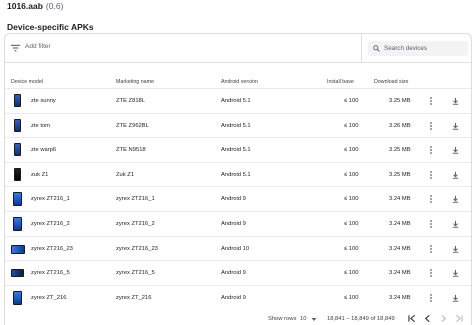  What do you see at coordinates (52, 248) in the screenshot?
I see `device-model-cell: zyrex ZT216_23` at bounding box center [52, 248].